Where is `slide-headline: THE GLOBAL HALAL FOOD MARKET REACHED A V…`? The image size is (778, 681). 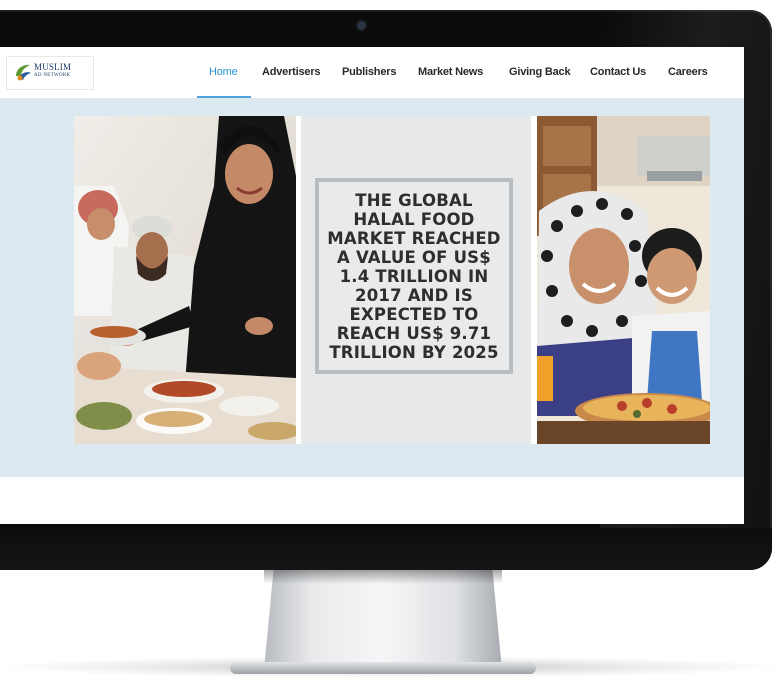
slide-headline: THE GLOBAL HALAL FOOD MARKET REACHED A V… is located at coordinates (414, 276).